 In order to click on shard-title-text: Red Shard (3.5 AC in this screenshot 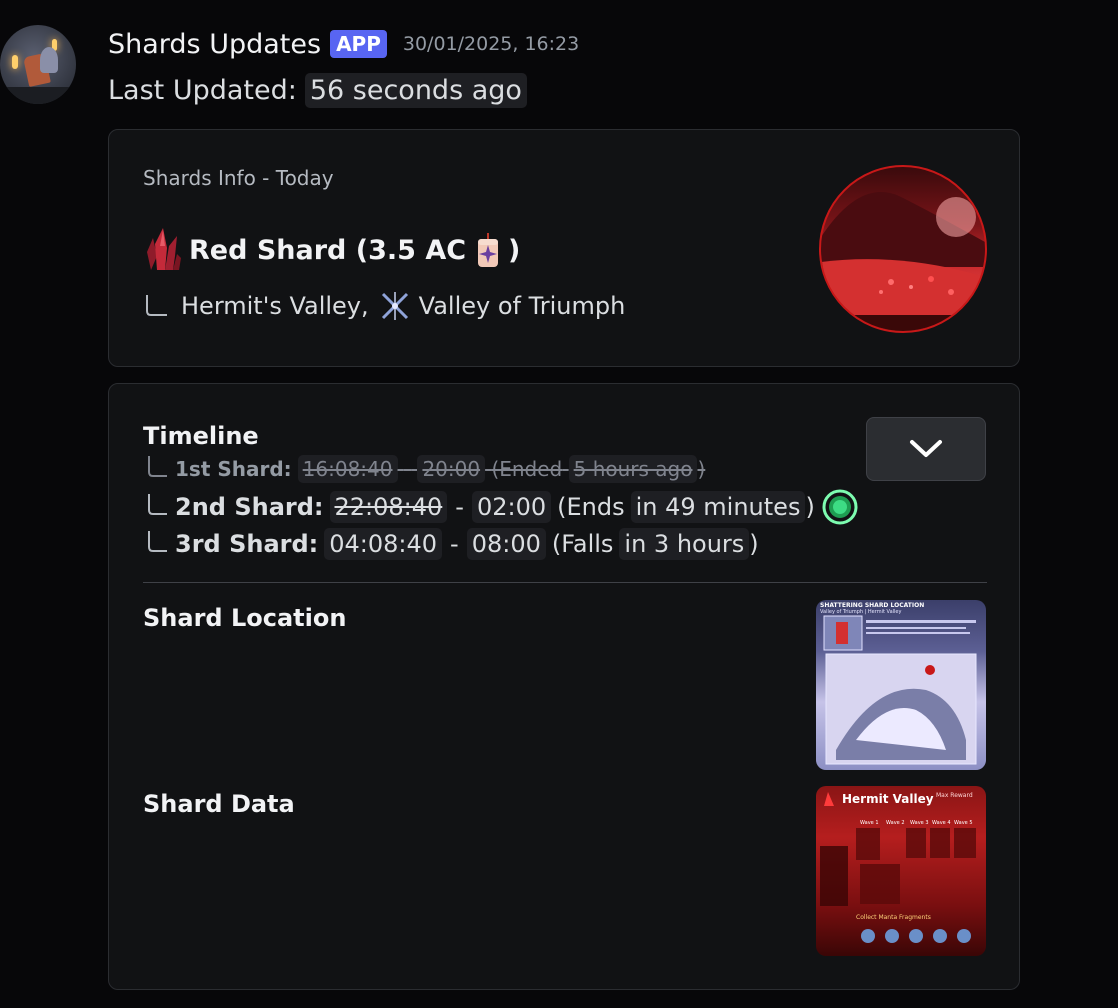, I will do `click(328, 250)`.